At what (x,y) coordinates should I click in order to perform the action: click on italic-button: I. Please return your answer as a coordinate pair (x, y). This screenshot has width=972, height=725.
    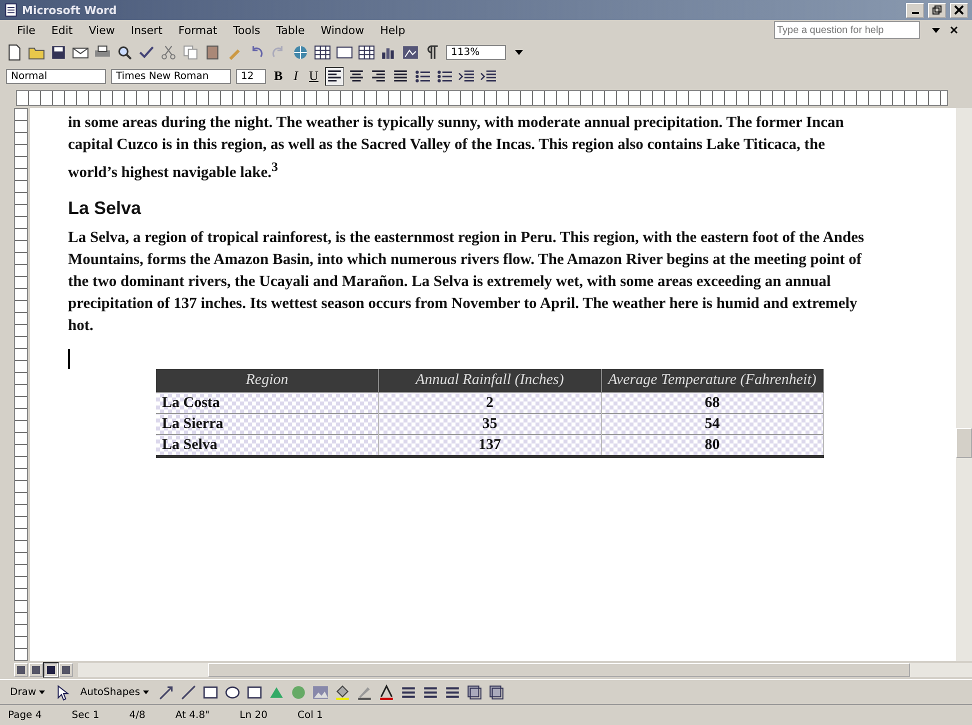
    Looking at the image, I should click on (296, 76).